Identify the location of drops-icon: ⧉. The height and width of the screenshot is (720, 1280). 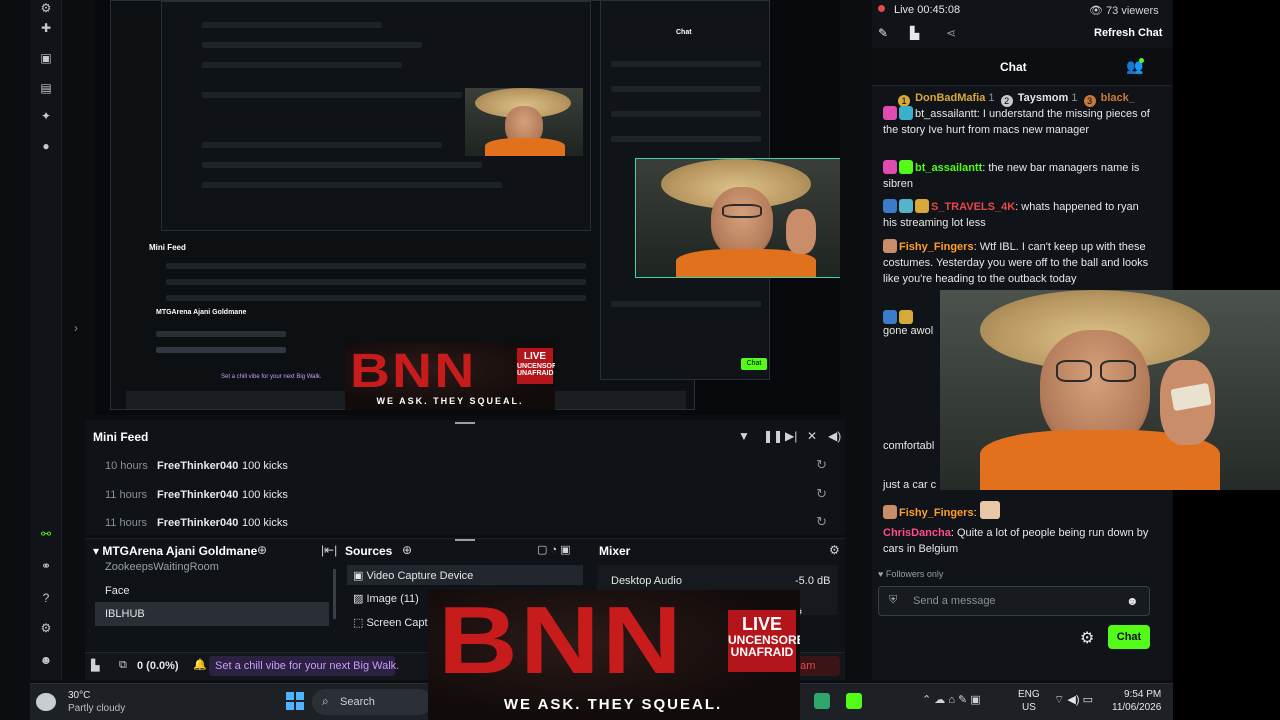
(123, 665).